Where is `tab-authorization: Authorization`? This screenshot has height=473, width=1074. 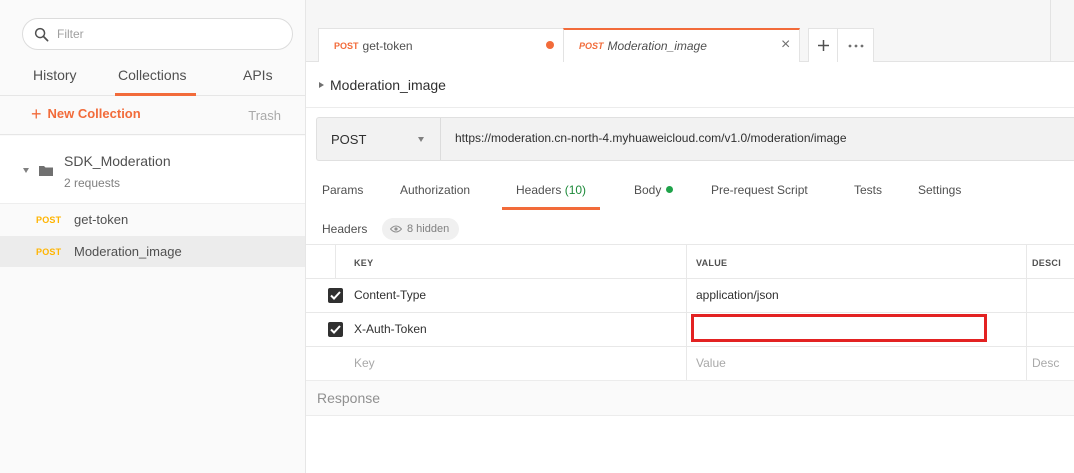 tab-authorization: Authorization is located at coordinates (435, 190).